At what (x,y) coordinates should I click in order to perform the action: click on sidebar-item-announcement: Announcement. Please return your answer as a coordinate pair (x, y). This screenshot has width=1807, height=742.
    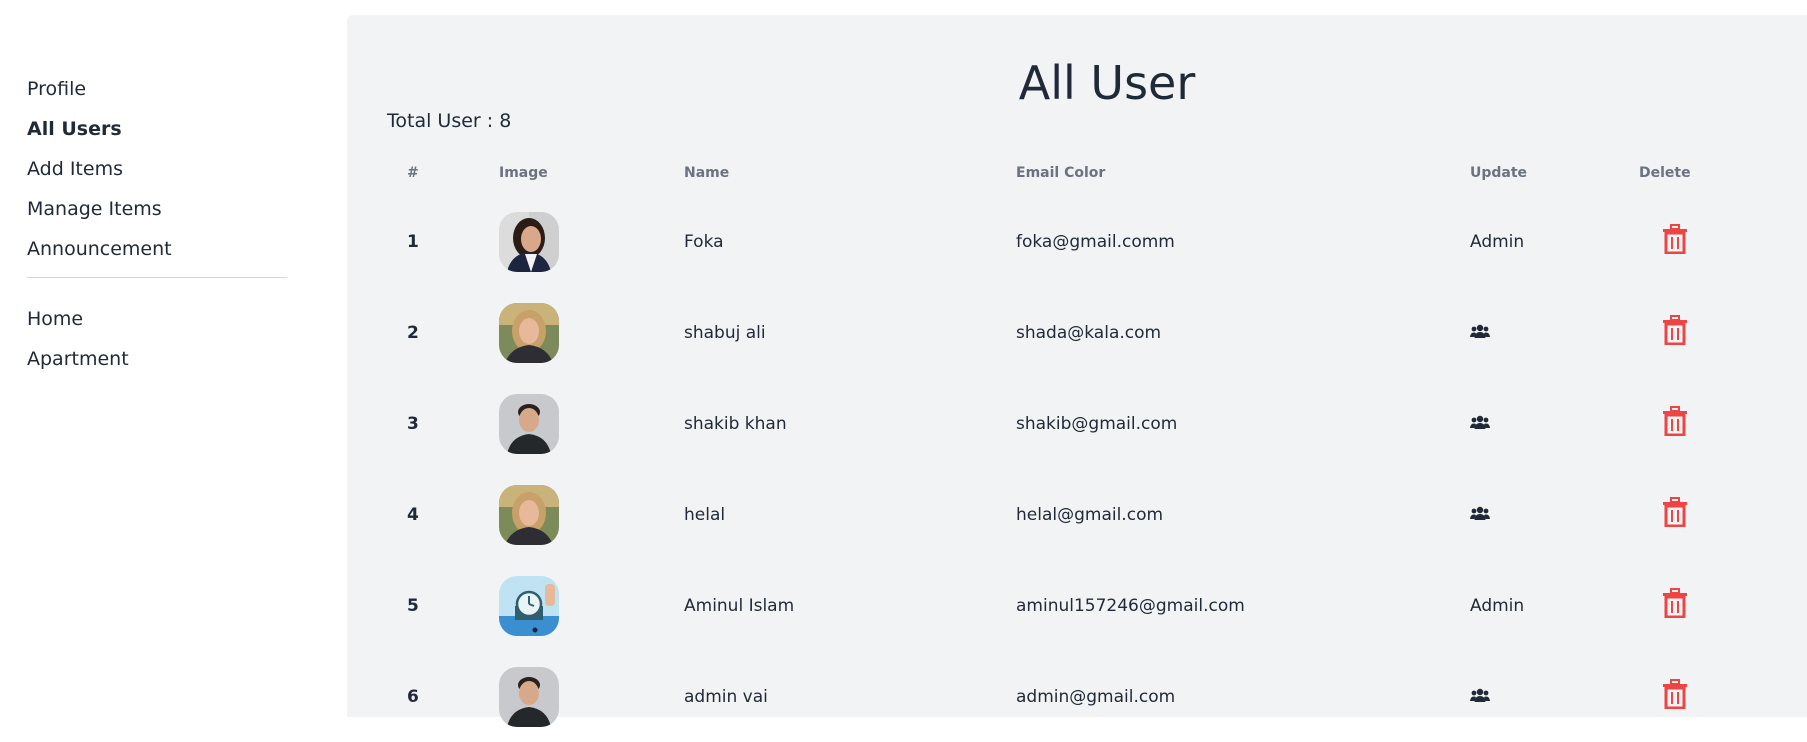
    Looking at the image, I should click on (157, 249).